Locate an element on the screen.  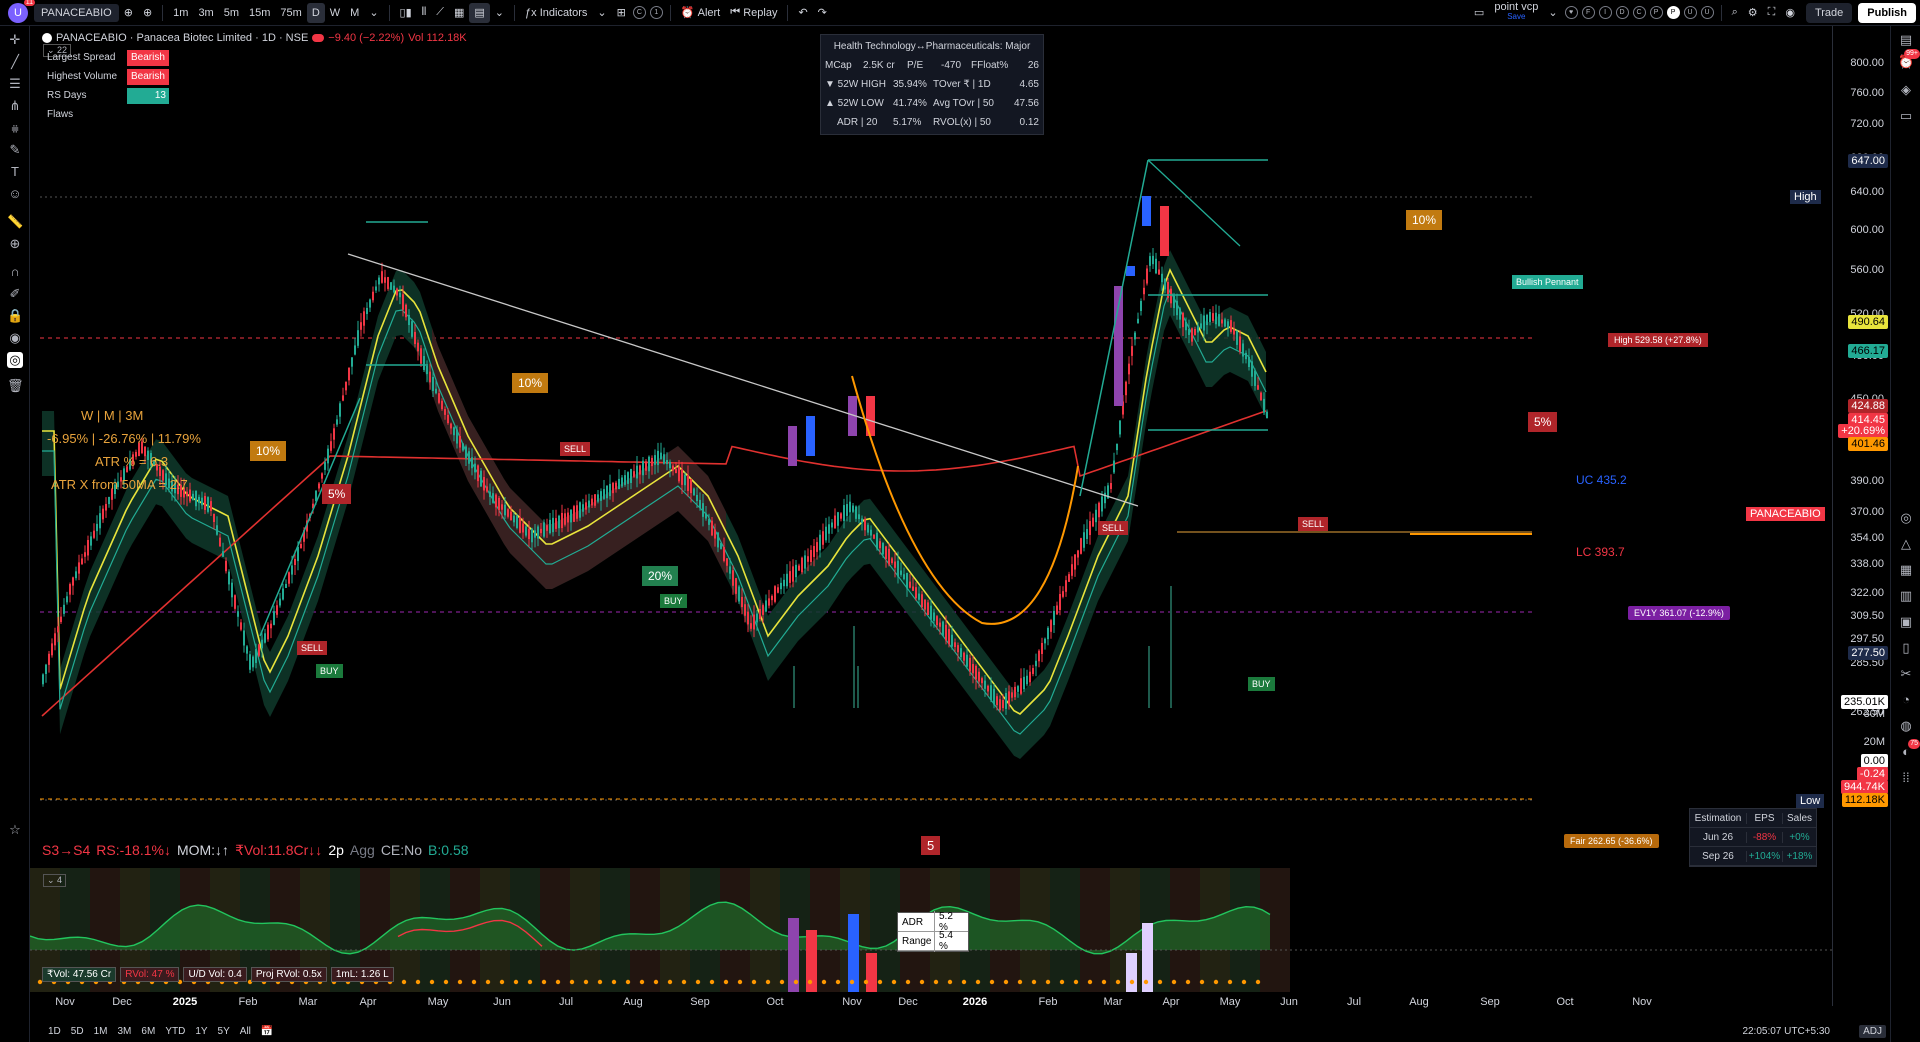
interval-15m: 15m is located at coordinates (259, 13).